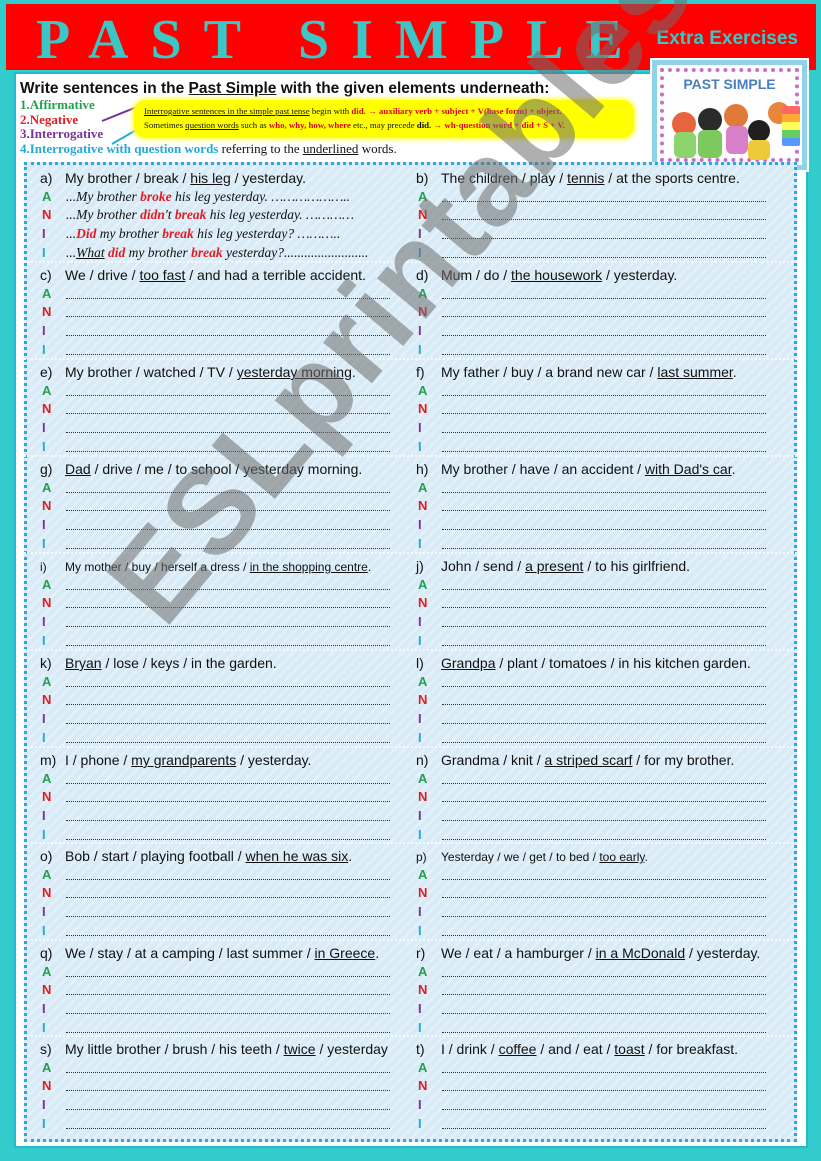 The width and height of the screenshot is (821, 1161). I want to click on note-text: such as, so click(253, 125).